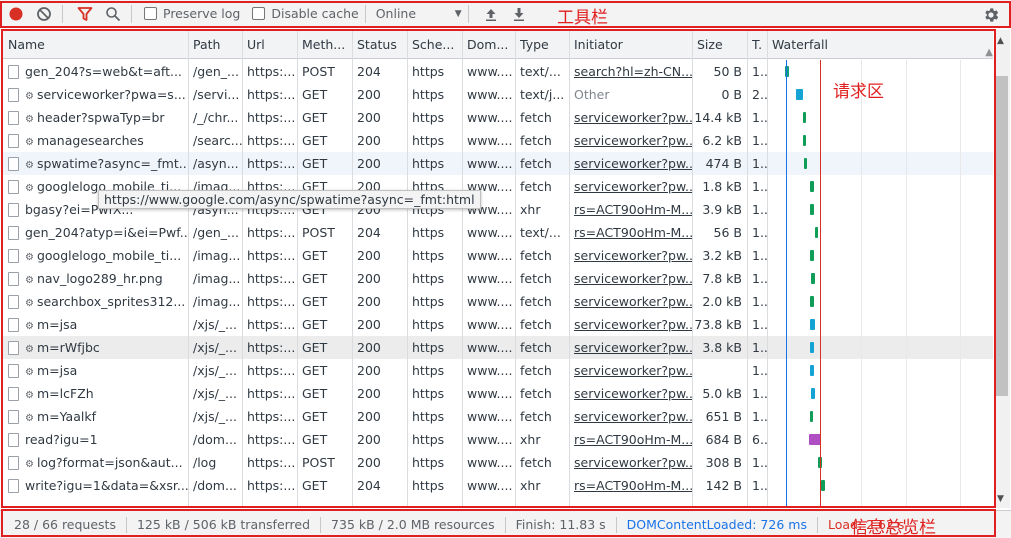 Image resolution: width=1011 pixels, height=538 pixels. What do you see at coordinates (419, 13) in the screenshot?
I see `throttling-select: Online ▼` at bounding box center [419, 13].